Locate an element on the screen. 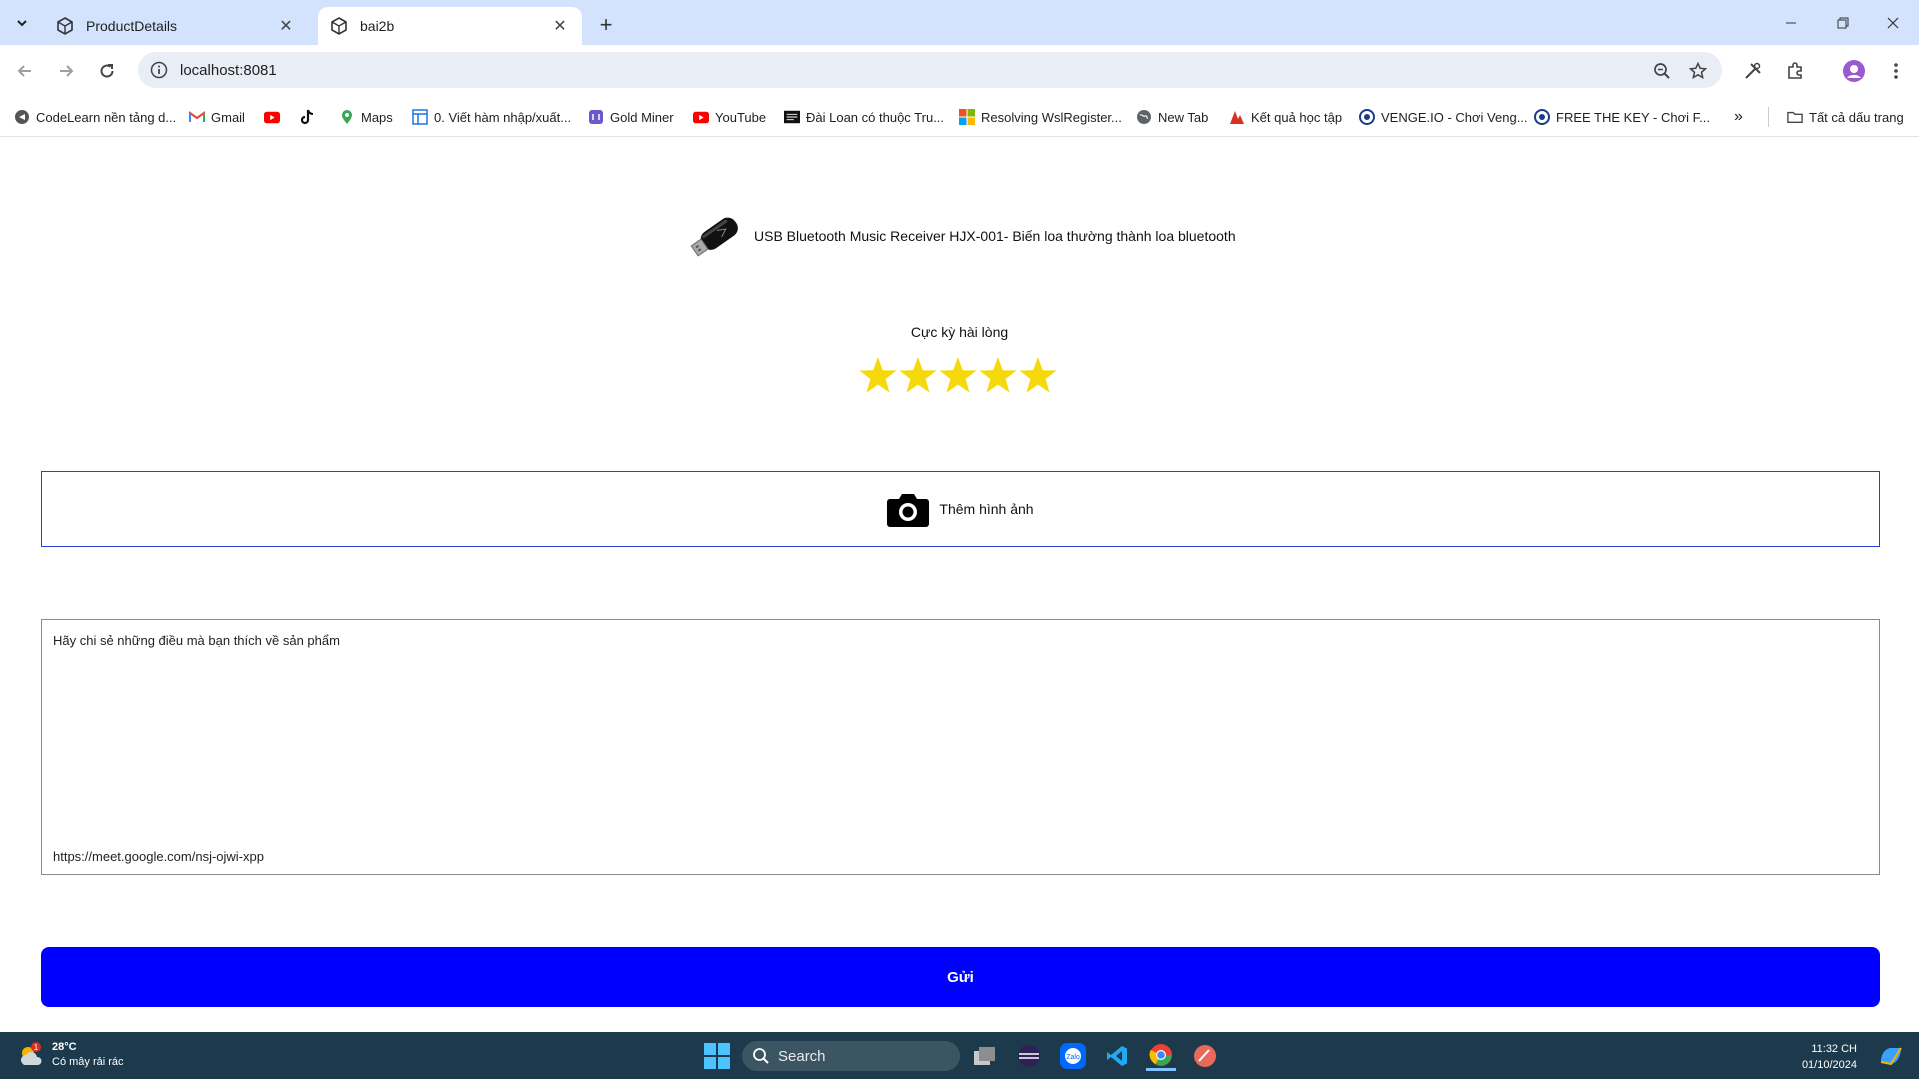 This screenshot has width=1919, height=1079. add-photo-label: Thêm hình ảnh is located at coordinates (986, 509).